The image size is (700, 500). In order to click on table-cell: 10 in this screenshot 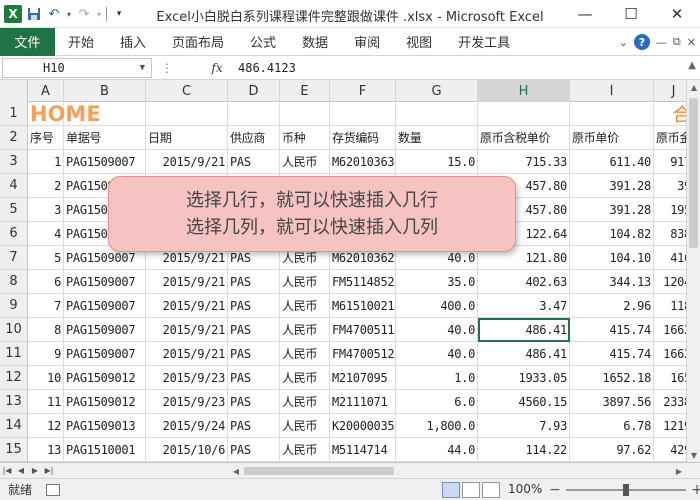, I will do `click(46, 378)`.